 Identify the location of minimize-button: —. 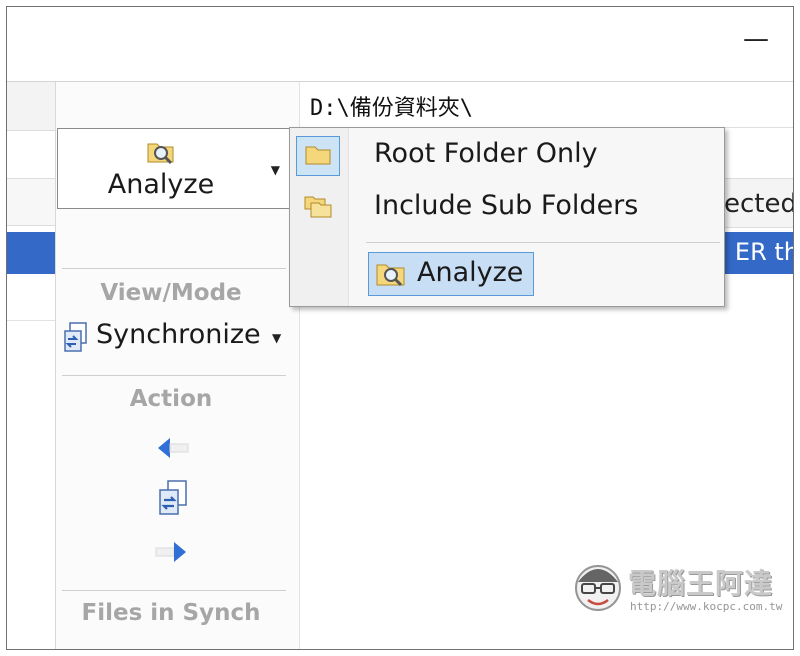
(756, 39).